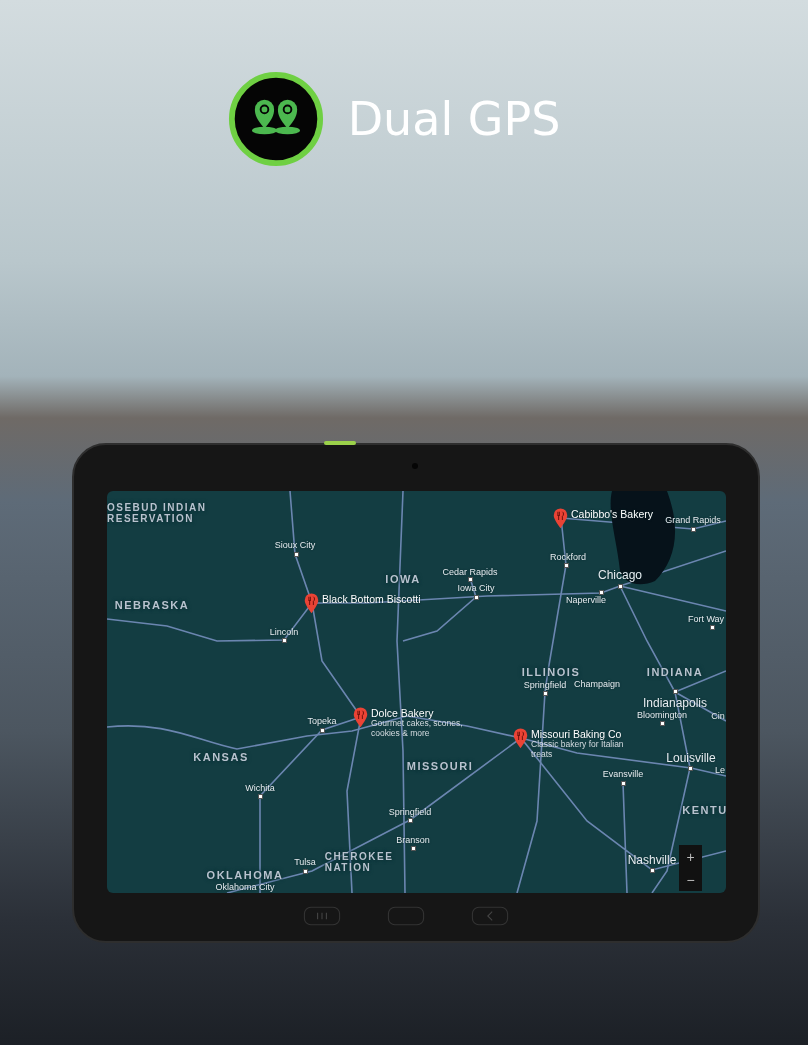 This screenshot has height=1045, width=808. What do you see at coordinates (454, 119) in the screenshot?
I see `app-title: Dual GPS` at bounding box center [454, 119].